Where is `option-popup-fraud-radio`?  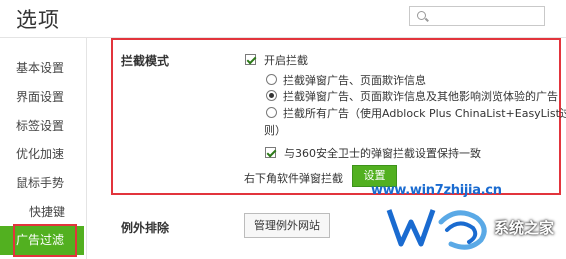
option-popup-fraud-radio is located at coordinates (271, 79).